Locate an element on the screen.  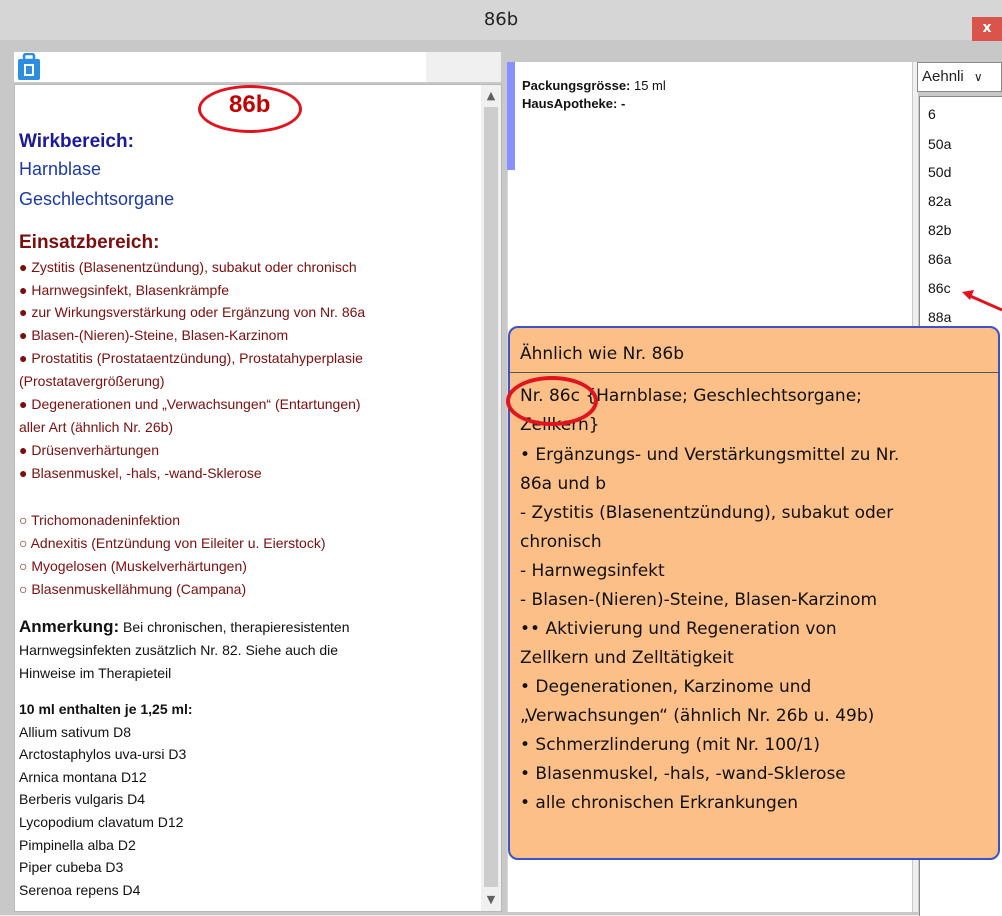
einsatz-item-secondary: ○ Myogelosen (Muskelverhärtungen) is located at coordinates (133, 566).